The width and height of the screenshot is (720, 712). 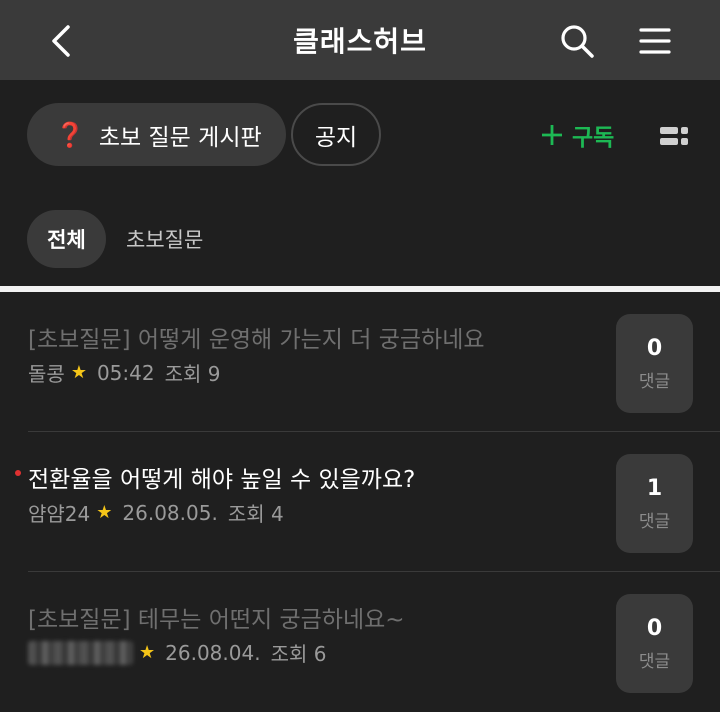 What do you see at coordinates (59, 514) in the screenshot?
I see `post-author: 얌얌24` at bounding box center [59, 514].